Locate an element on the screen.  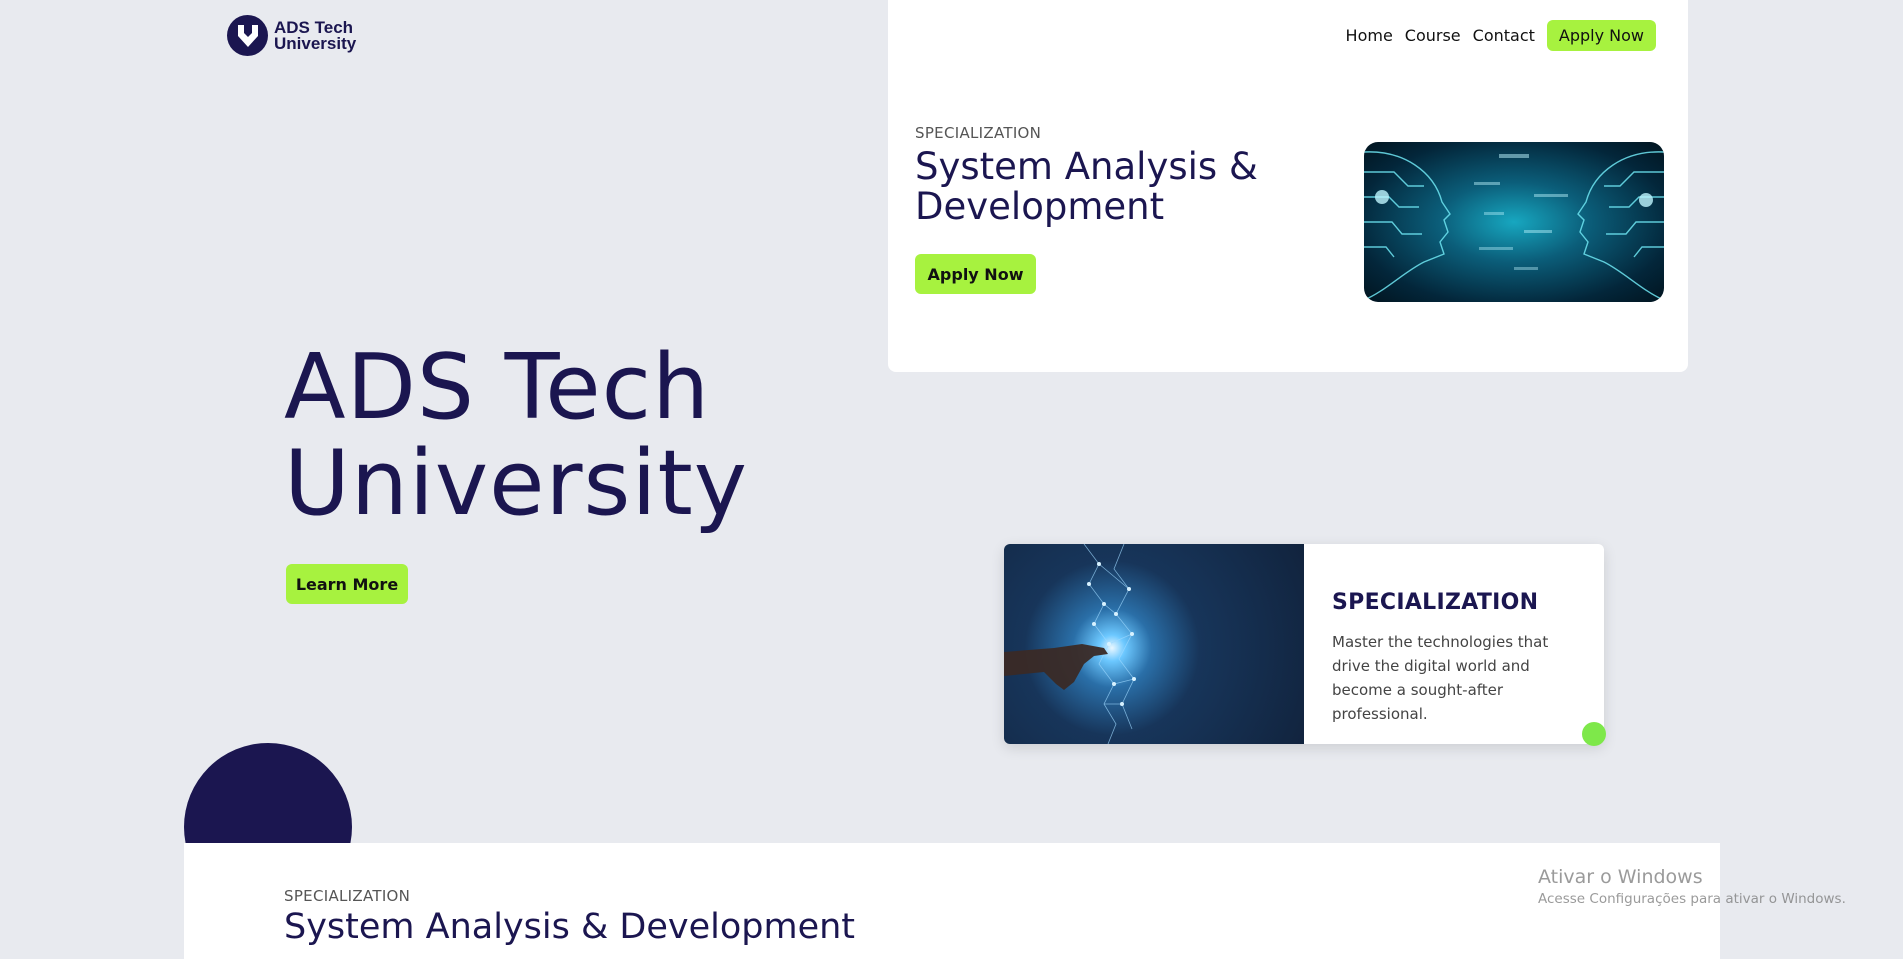
feature-card-heading: SPECIALIZATION is located at coordinates (1435, 602).